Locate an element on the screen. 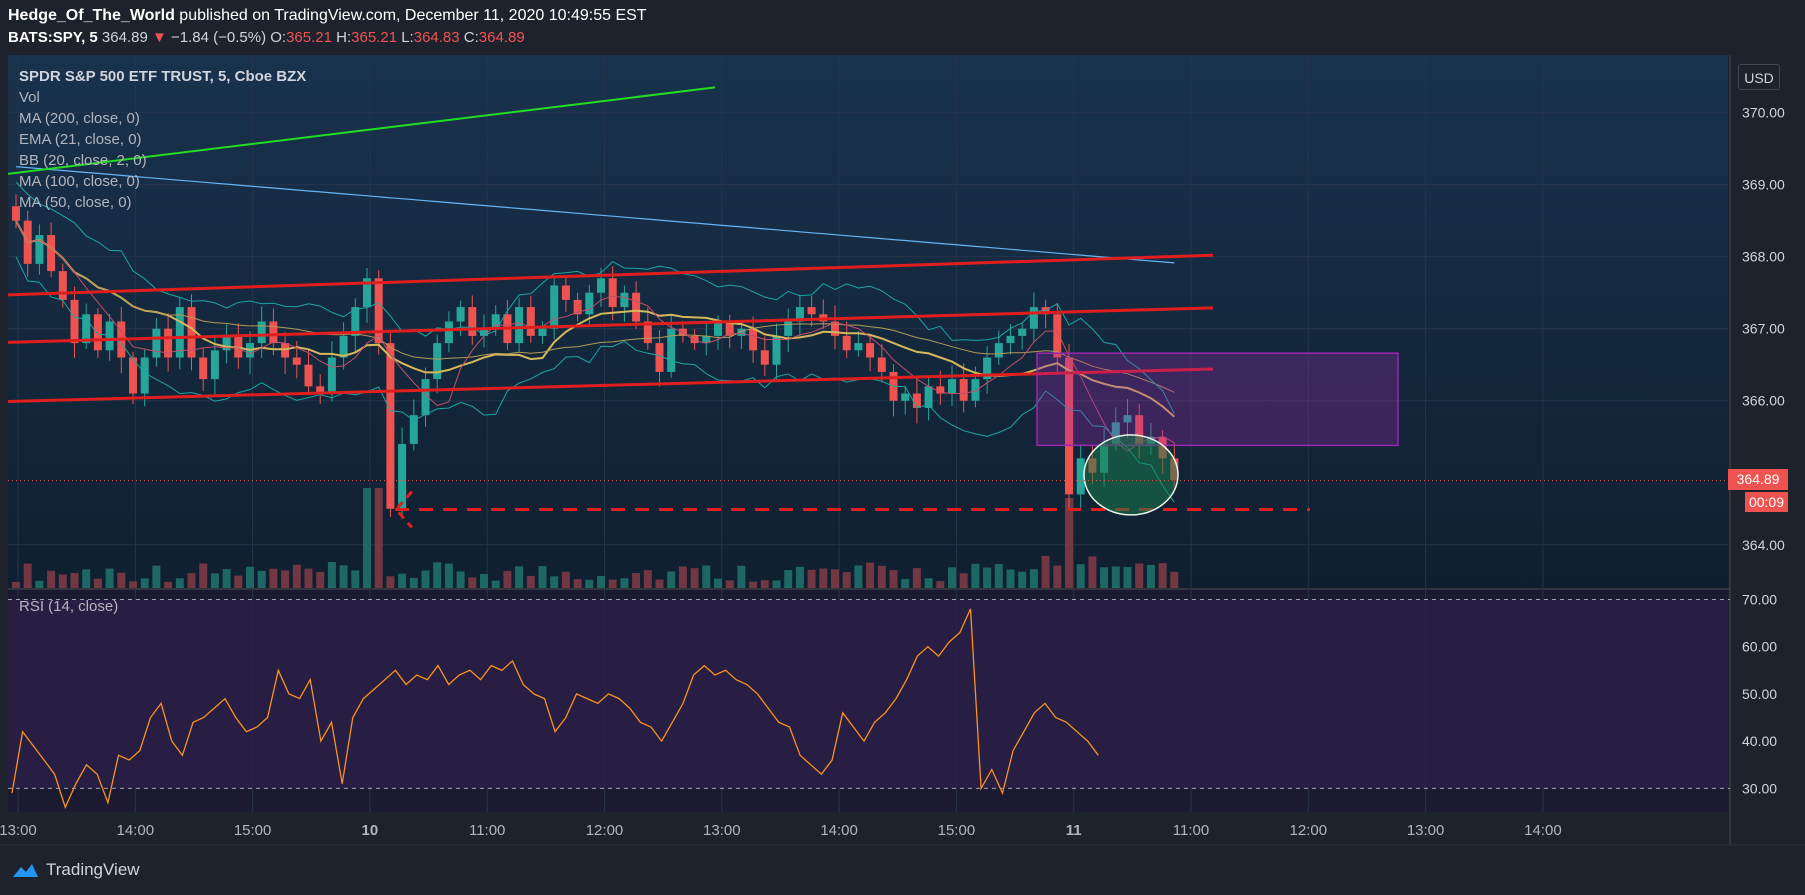 This screenshot has height=895, width=1805. legend-item-ema21: EMA (21, close, 0) is located at coordinates (162, 139).